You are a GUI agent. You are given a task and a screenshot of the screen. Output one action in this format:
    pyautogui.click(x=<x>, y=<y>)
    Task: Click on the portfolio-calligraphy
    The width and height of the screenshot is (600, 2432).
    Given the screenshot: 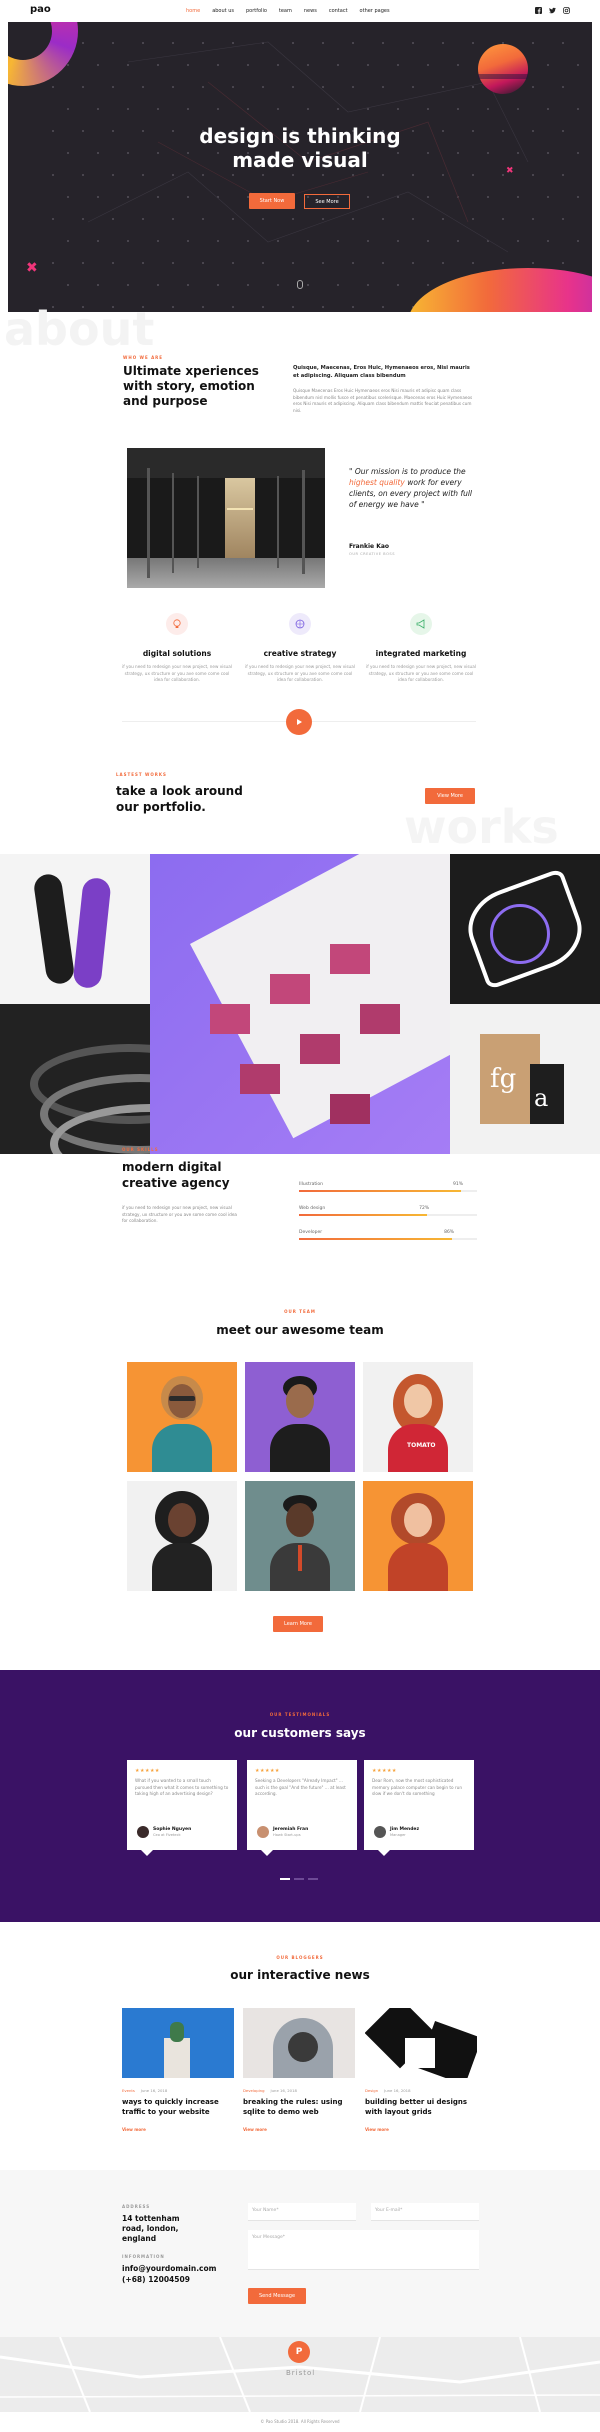 What is the action you would take?
    pyautogui.click(x=525, y=929)
    